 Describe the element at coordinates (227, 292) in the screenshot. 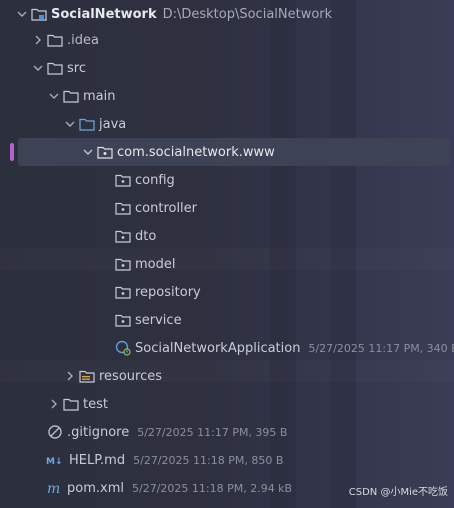

I see `tree-row-package-repository: repository` at that location.